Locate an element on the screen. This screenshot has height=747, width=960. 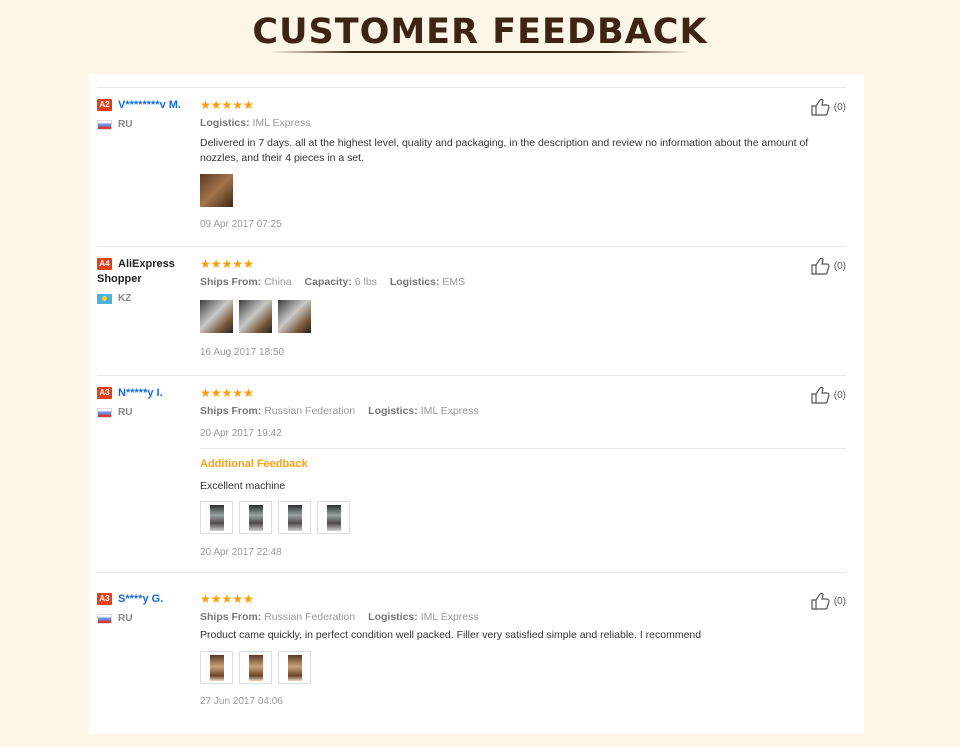
additional-feedback-label: Additional Feedback is located at coordinates (254, 464).